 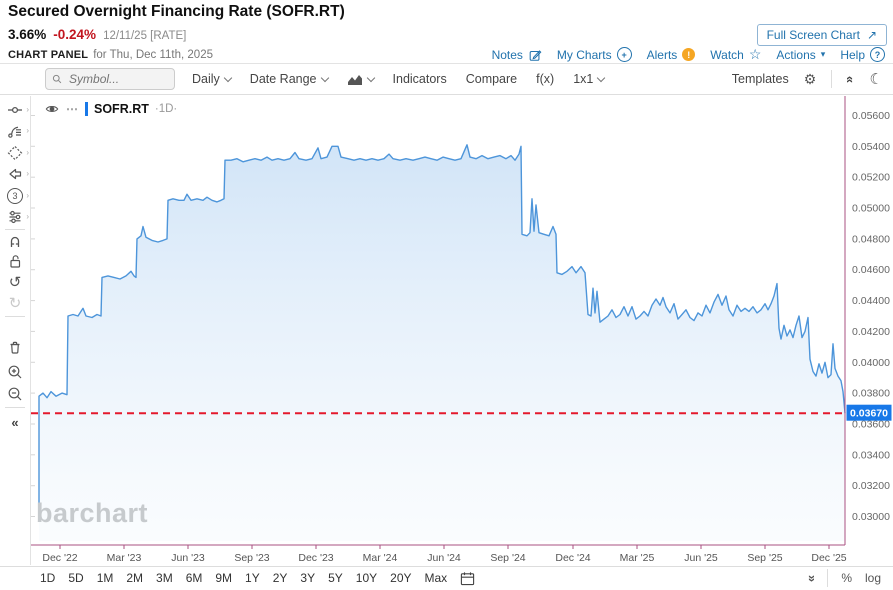 I want to click on x-axis-label: Mar '25, so click(x=637, y=558).